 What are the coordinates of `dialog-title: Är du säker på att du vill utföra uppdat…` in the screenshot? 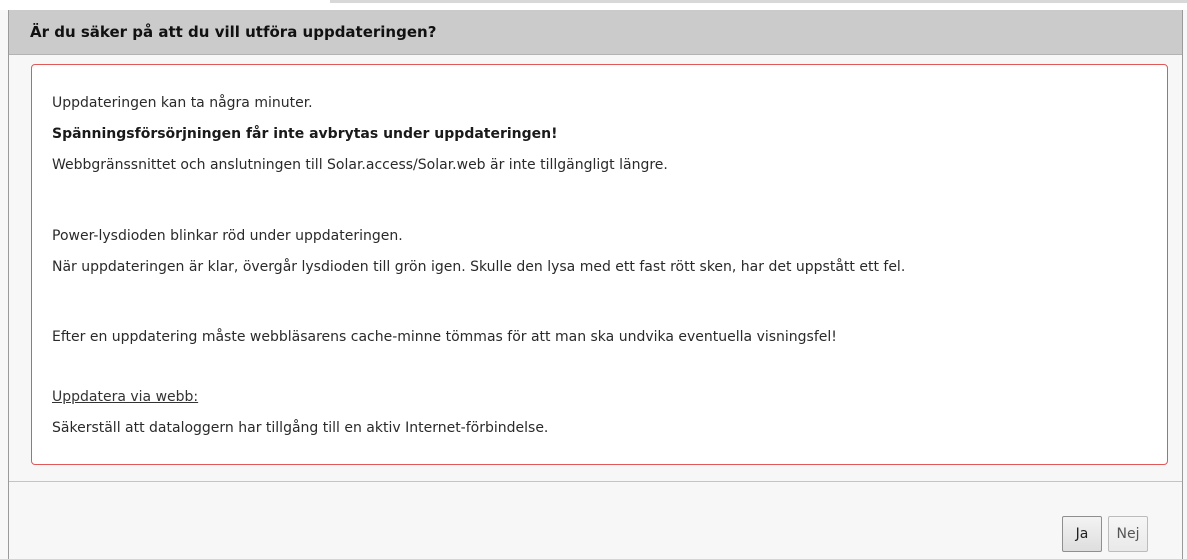 It's located at (233, 32).